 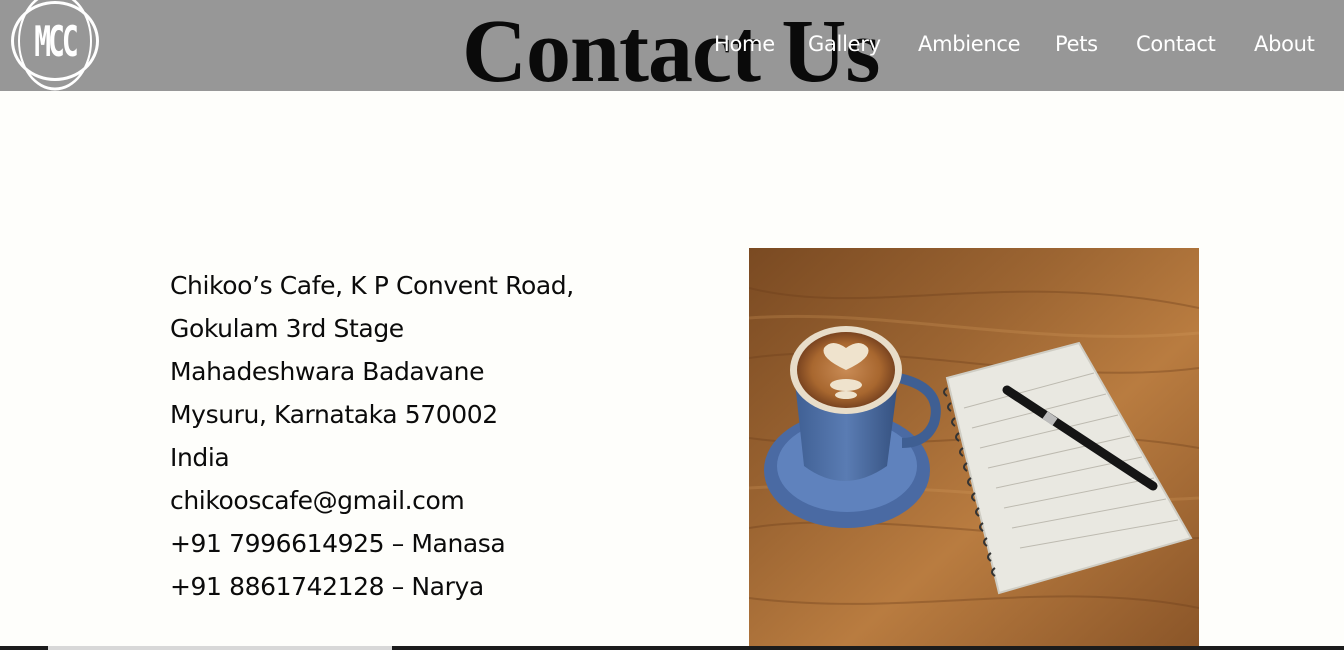 What do you see at coordinates (334, 414) in the screenshot?
I see `address-line-4: Mysuru, Karnataka 570002` at bounding box center [334, 414].